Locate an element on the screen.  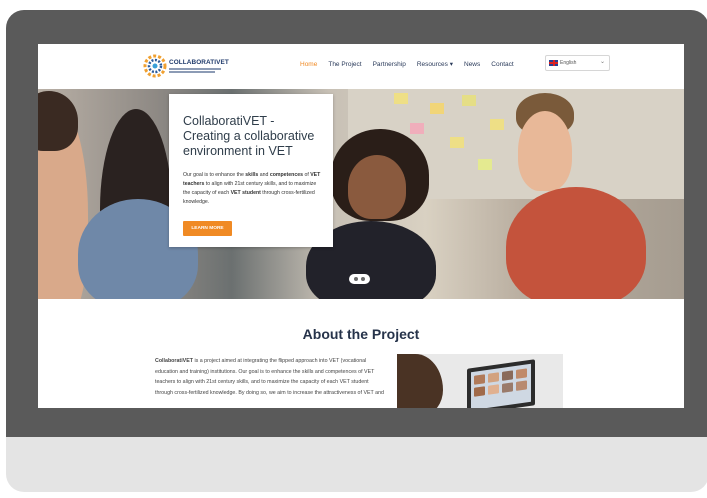
chevron-down-icon: ▾ is located at coordinates (451, 64).